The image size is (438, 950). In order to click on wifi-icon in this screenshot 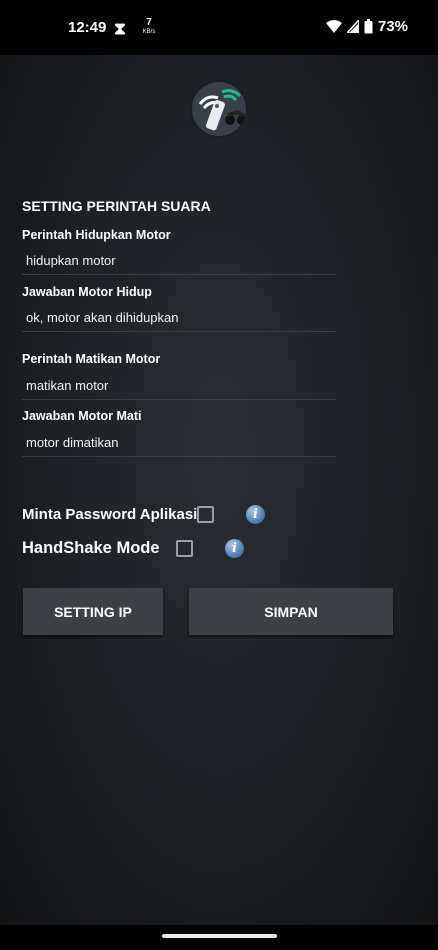, I will do `click(333, 26)`.